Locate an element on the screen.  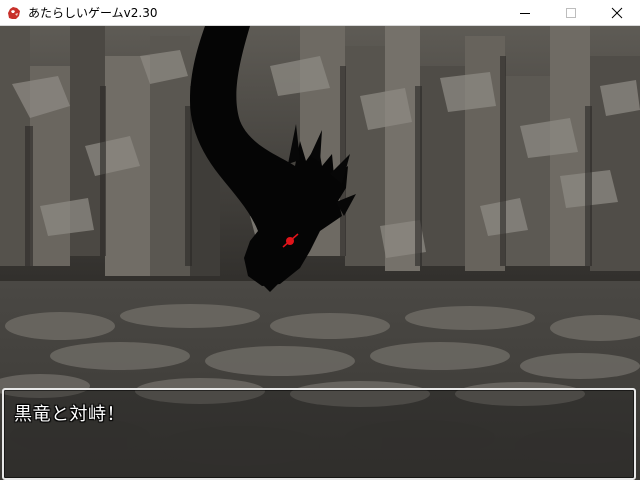
close-button is located at coordinates (617, 13).